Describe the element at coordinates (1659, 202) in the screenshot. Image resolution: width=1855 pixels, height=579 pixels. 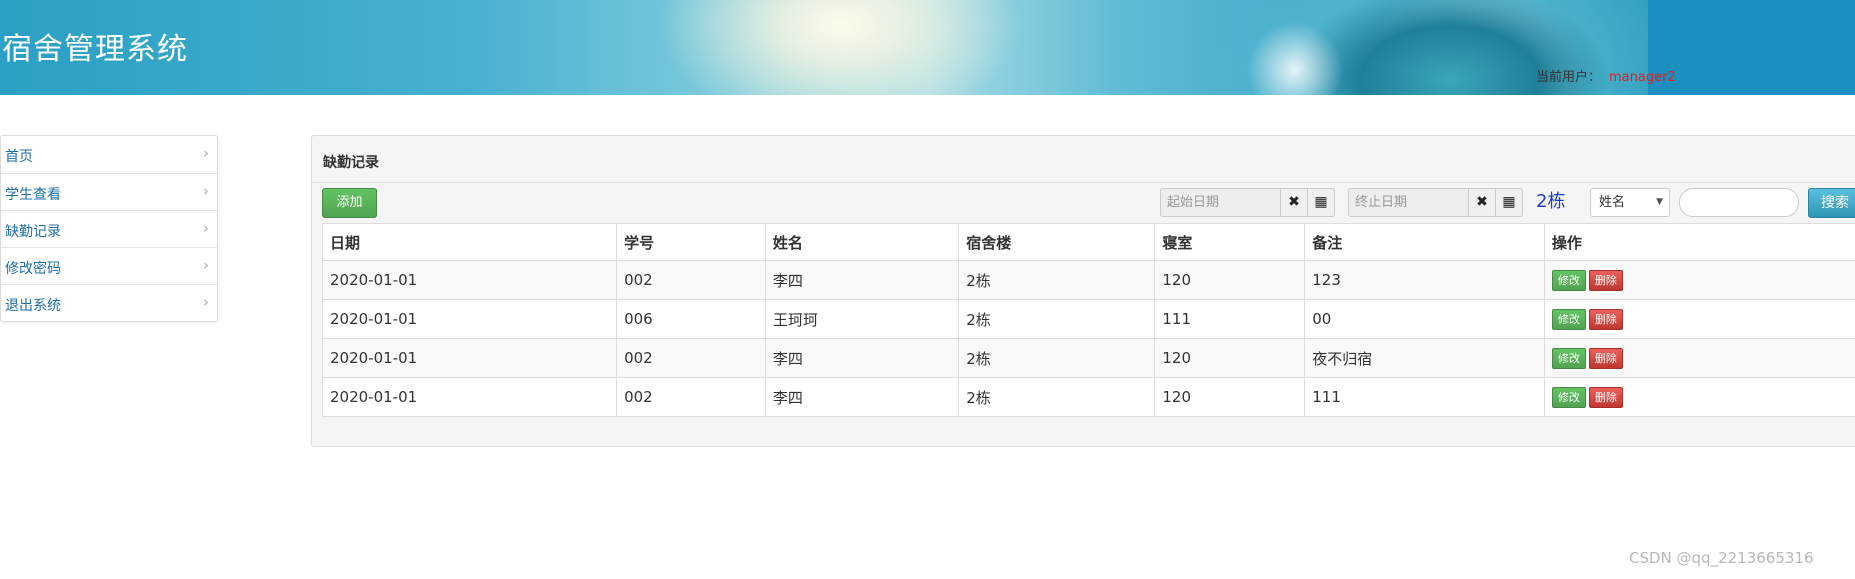
I see `caret-down-icon: ▼` at that location.